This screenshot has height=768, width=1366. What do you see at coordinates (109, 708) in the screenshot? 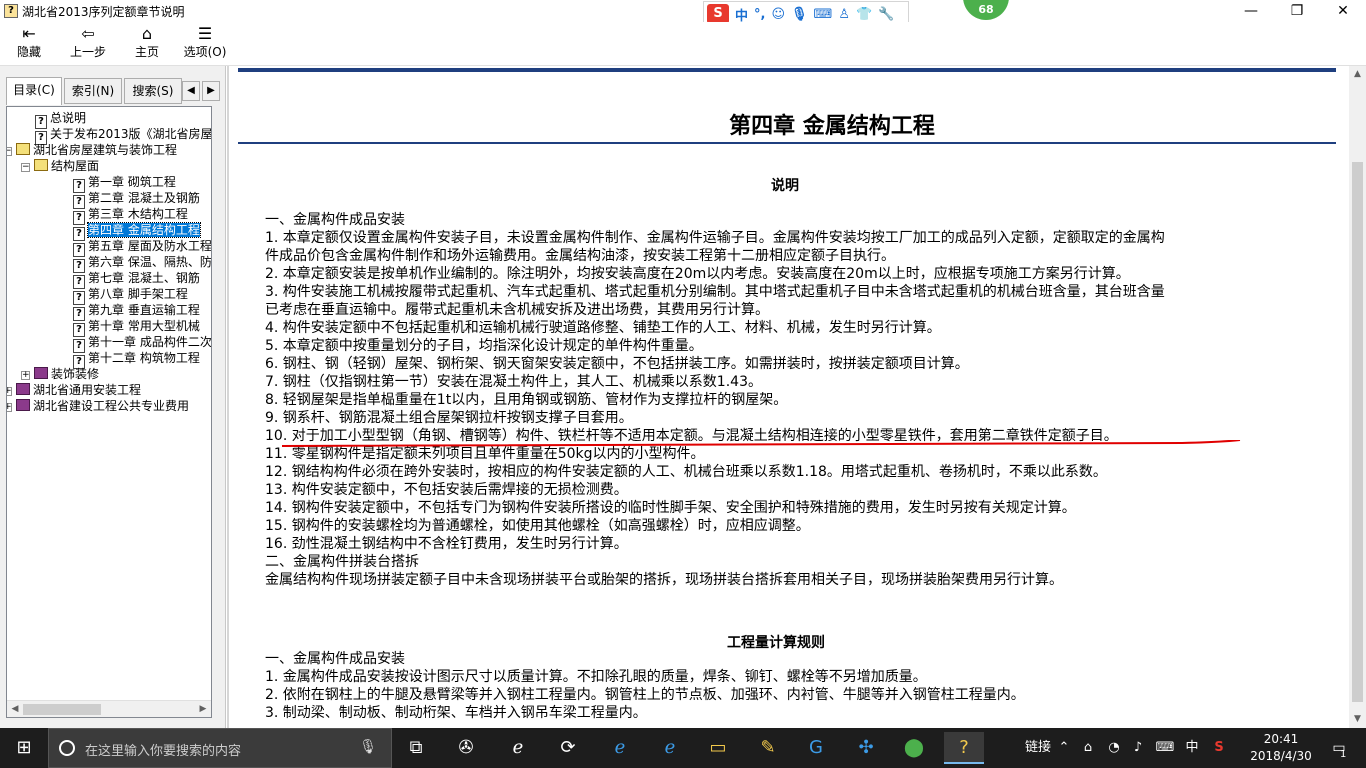
I see `tree-horizontal-scrollbar: ◀ ▶` at bounding box center [109, 708].